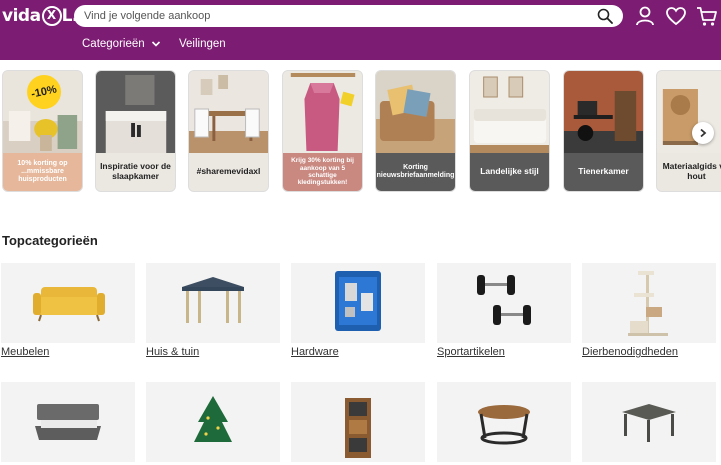 Image resolution: width=721 pixels, height=465 pixels. I want to click on card-label: #sharemevidaxl, so click(228, 172).